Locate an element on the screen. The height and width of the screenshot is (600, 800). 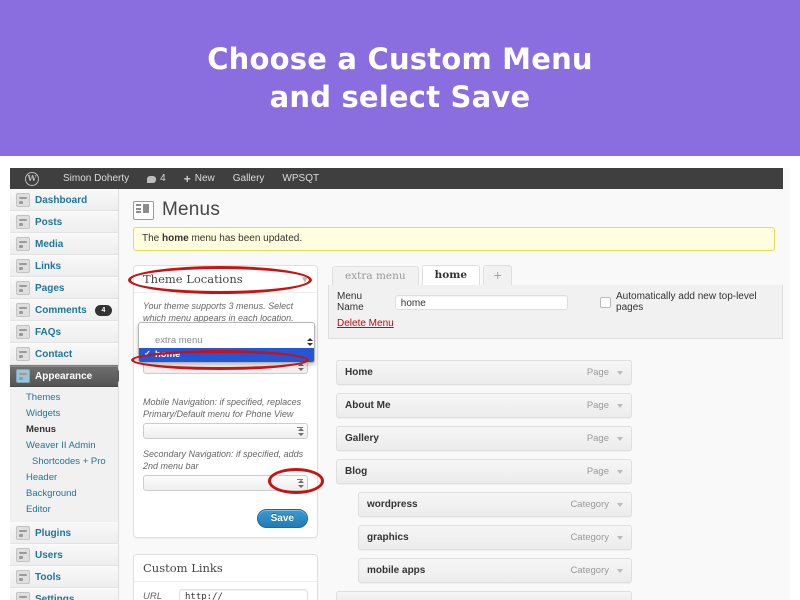
sidebar-label: Posts is located at coordinates (49, 222).